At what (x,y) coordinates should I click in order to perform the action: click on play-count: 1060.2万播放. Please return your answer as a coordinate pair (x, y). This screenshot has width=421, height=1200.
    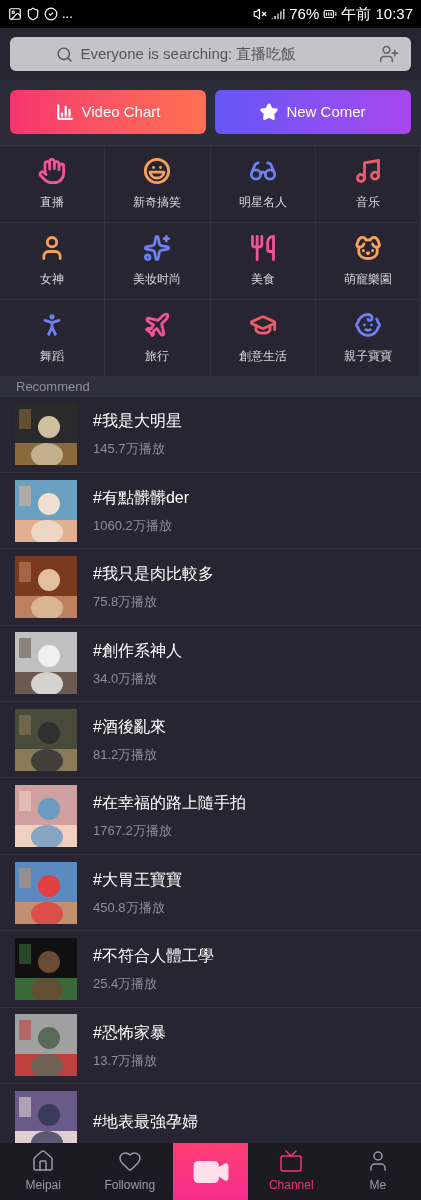
    Looking at the image, I should click on (133, 525).